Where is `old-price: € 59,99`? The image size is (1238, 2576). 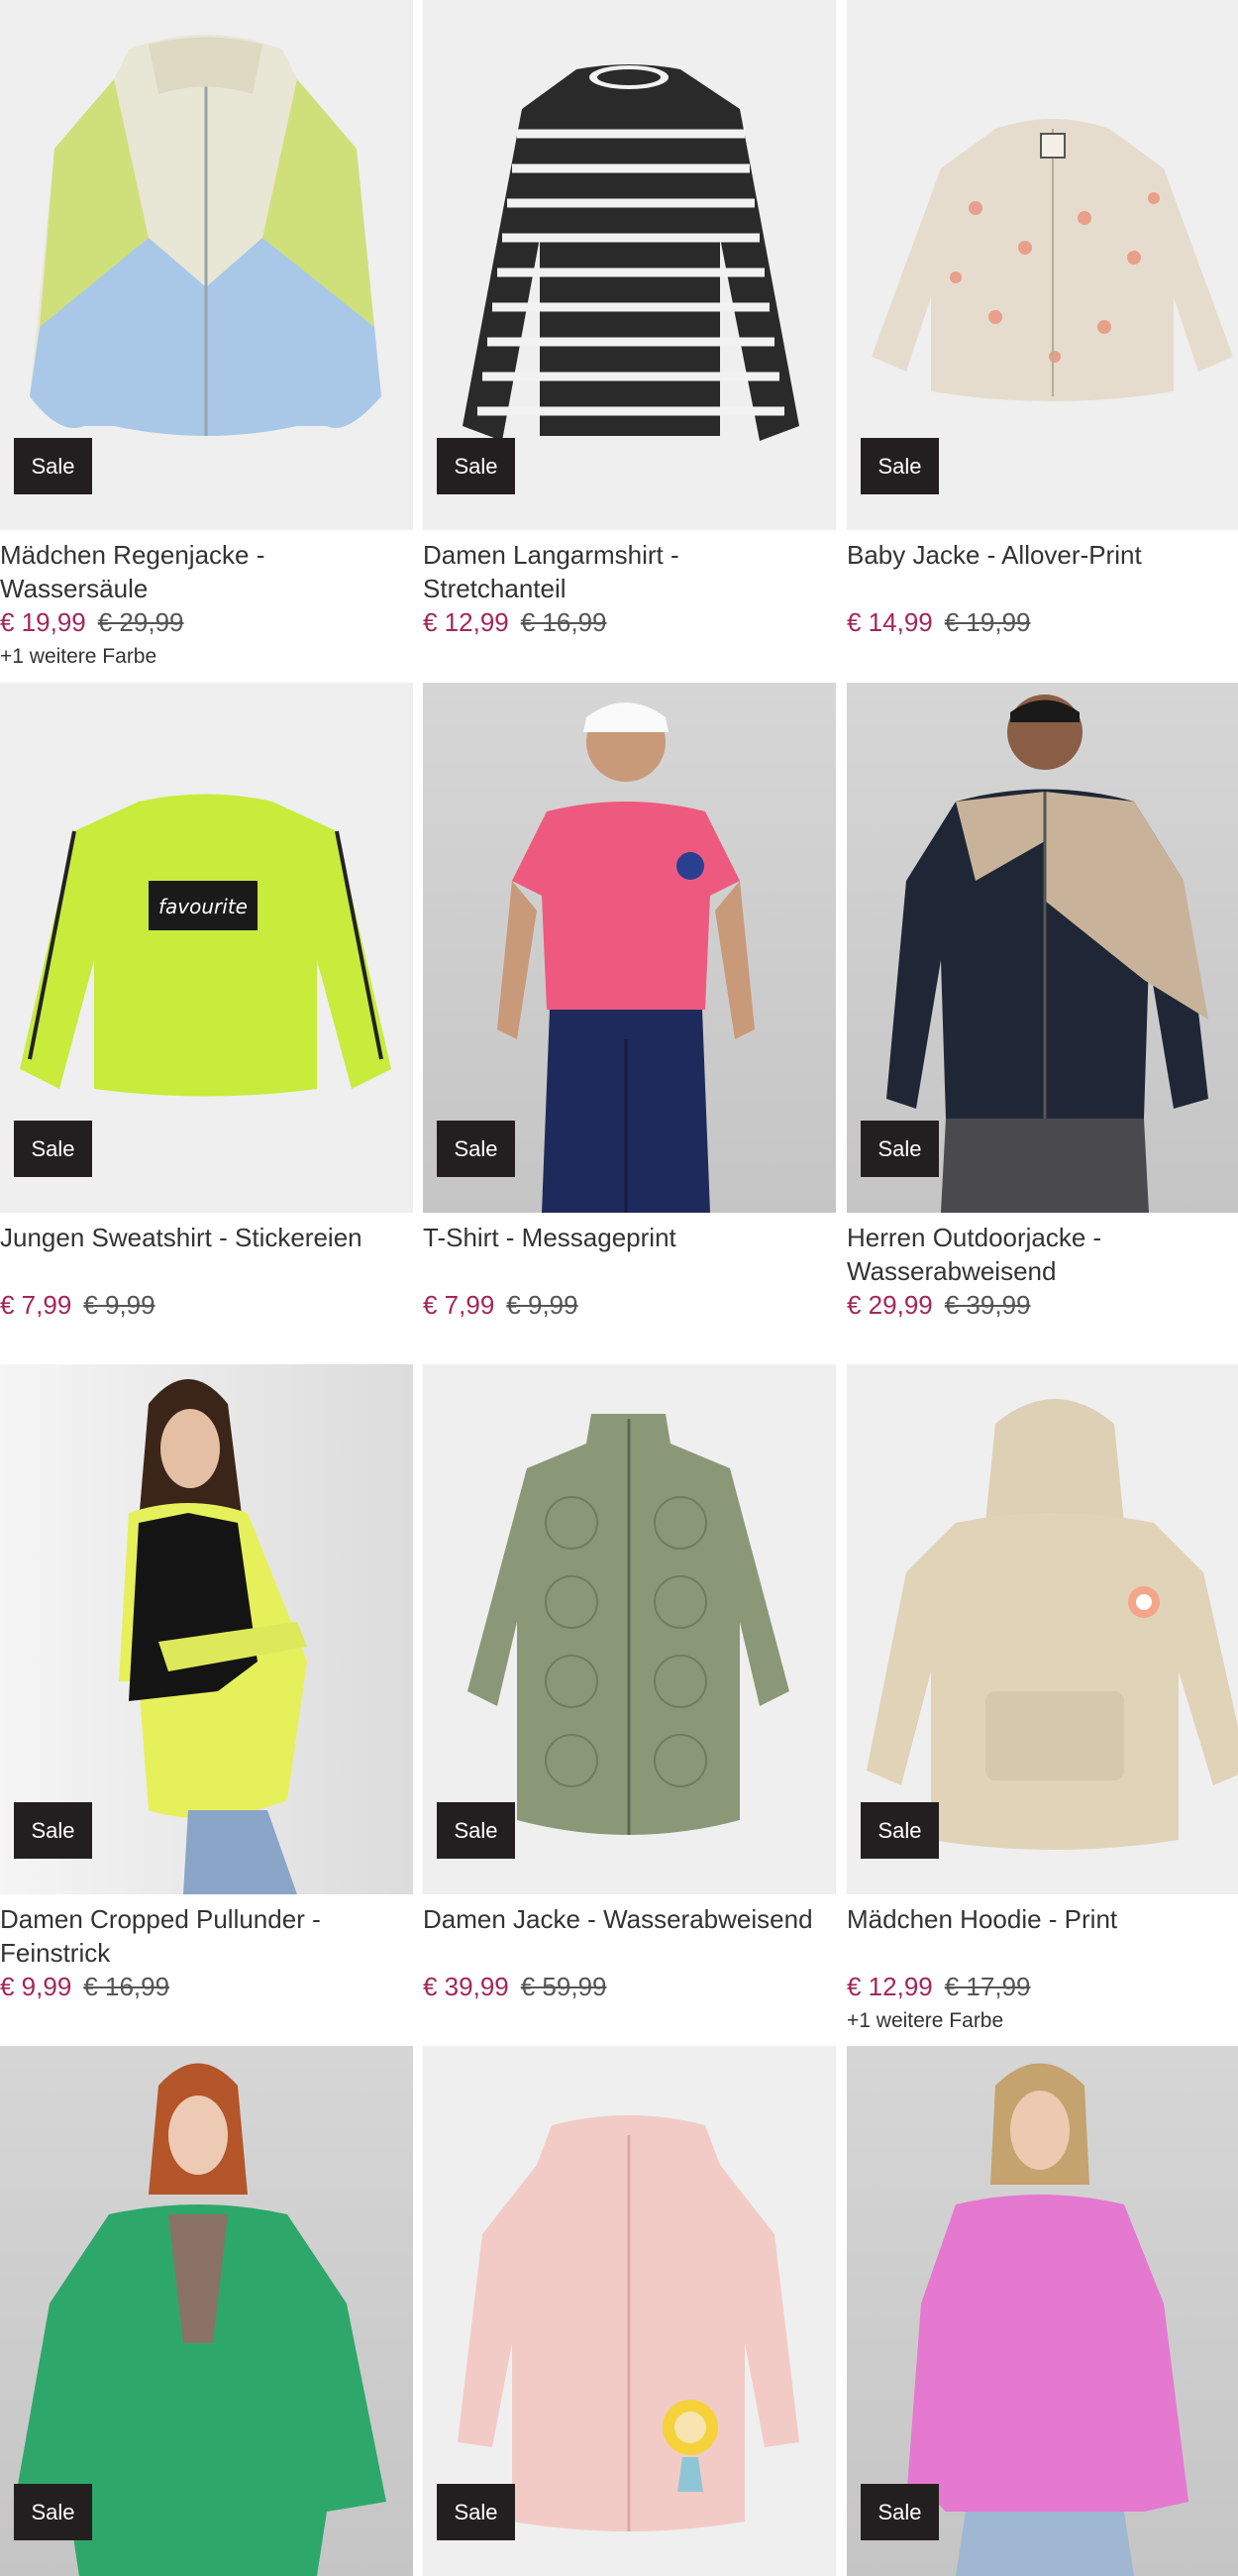
old-price: € 59,99 is located at coordinates (563, 1987).